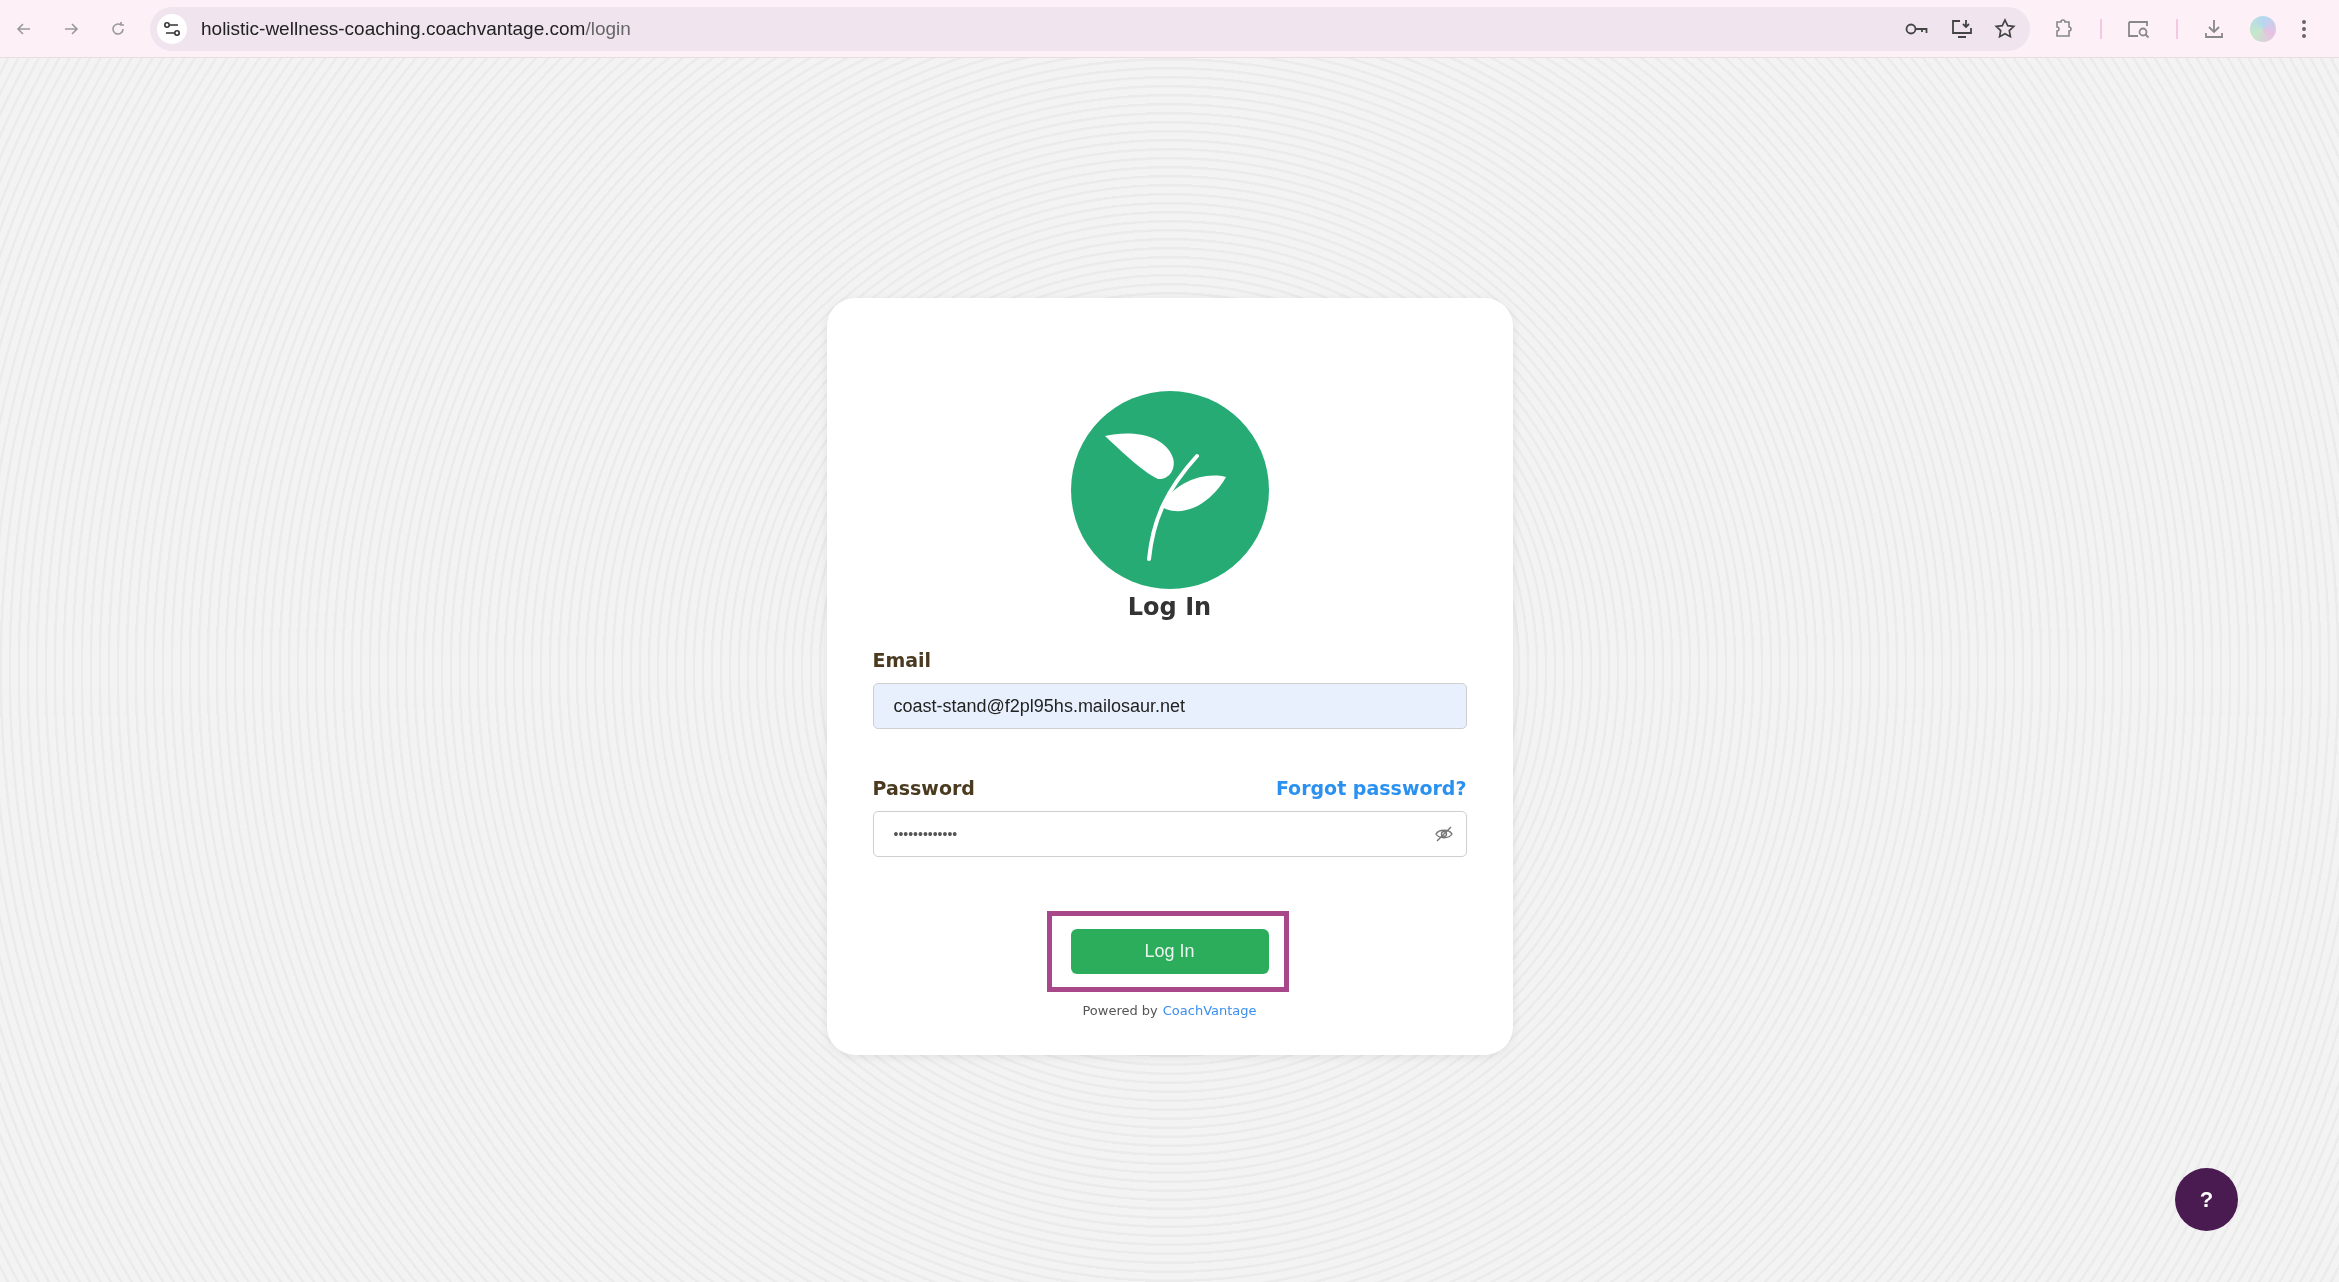 The height and width of the screenshot is (1282, 2339). Describe the element at coordinates (902, 660) in the screenshot. I see `email-label: Email` at that location.